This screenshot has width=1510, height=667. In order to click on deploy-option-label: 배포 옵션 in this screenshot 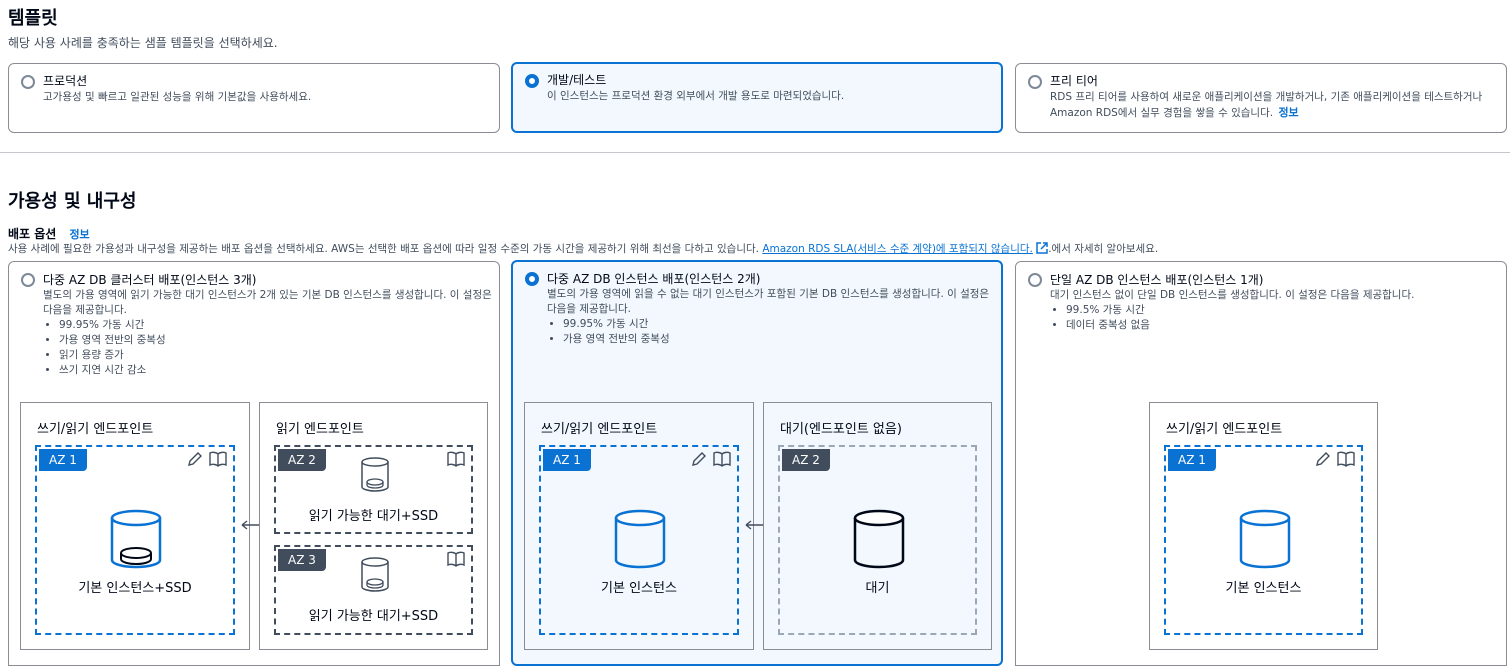, I will do `click(32, 234)`.